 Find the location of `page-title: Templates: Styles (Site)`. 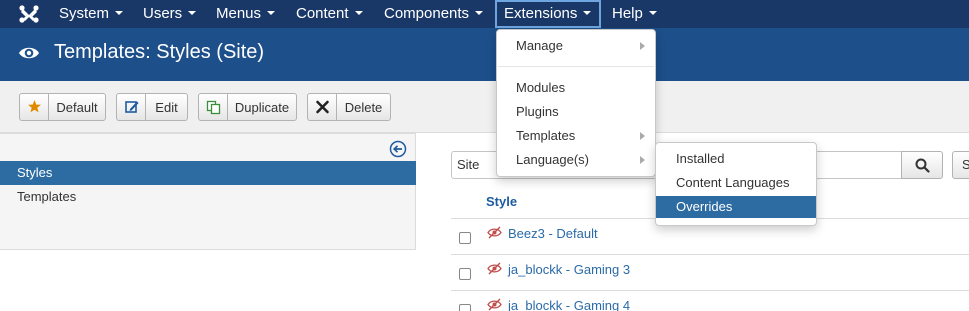

page-title: Templates: Styles (Site) is located at coordinates (159, 52).